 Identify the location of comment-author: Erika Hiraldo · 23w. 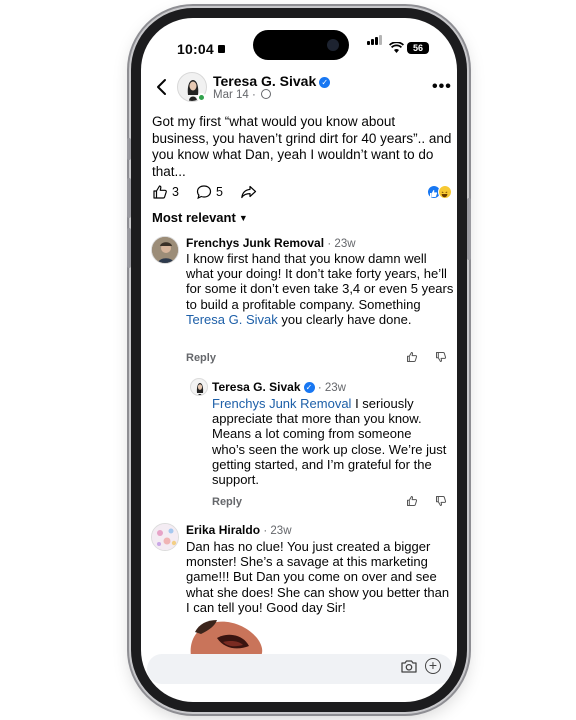
(239, 530).